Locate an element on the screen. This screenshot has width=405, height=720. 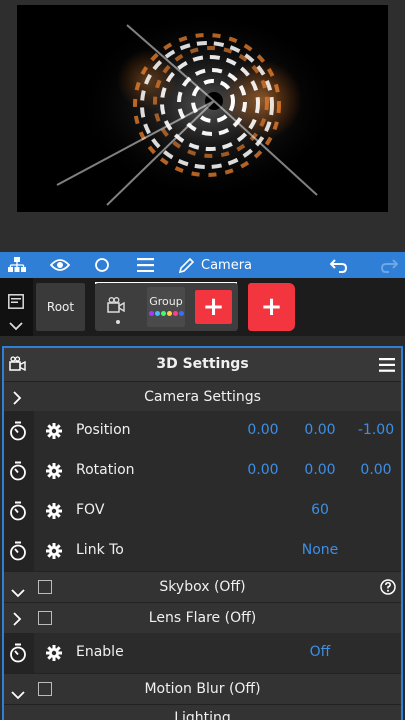
rotation-label: Rotation is located at coordinates (105, 470).